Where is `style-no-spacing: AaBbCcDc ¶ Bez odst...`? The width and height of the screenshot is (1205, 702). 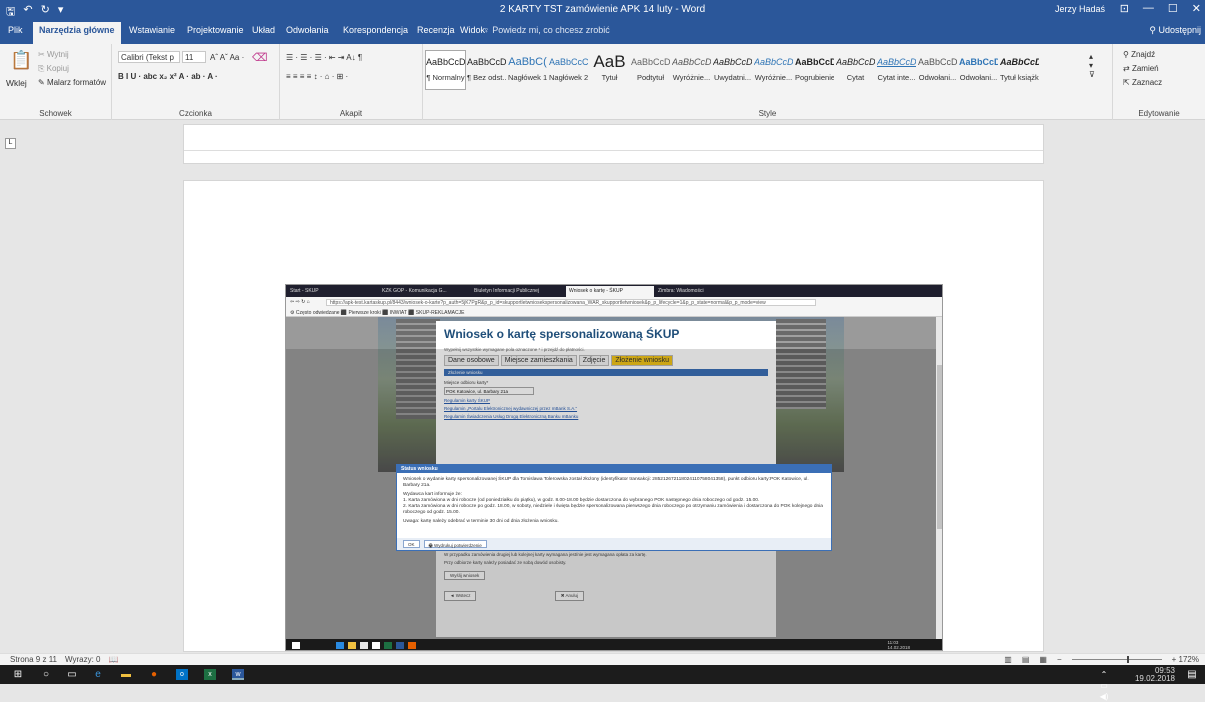
style-no-spacing: AaBbCcDc ¶ Bez odst... is located at coordinates (486, 70).